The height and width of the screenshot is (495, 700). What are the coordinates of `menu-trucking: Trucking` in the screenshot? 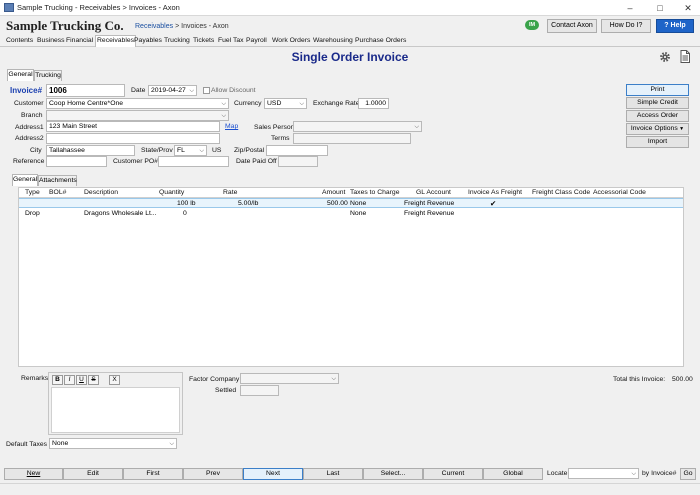 It's located at (177, 40).